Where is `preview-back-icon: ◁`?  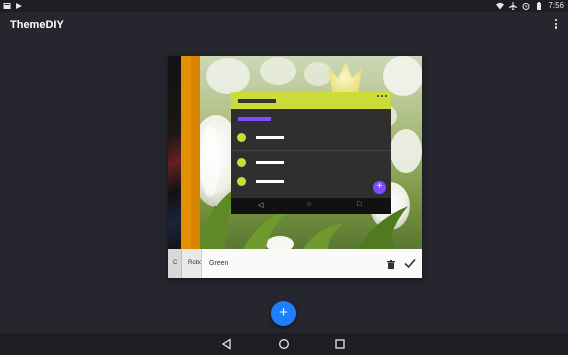
preview-back-icon: ◁ is located at coordinates (261, 205).